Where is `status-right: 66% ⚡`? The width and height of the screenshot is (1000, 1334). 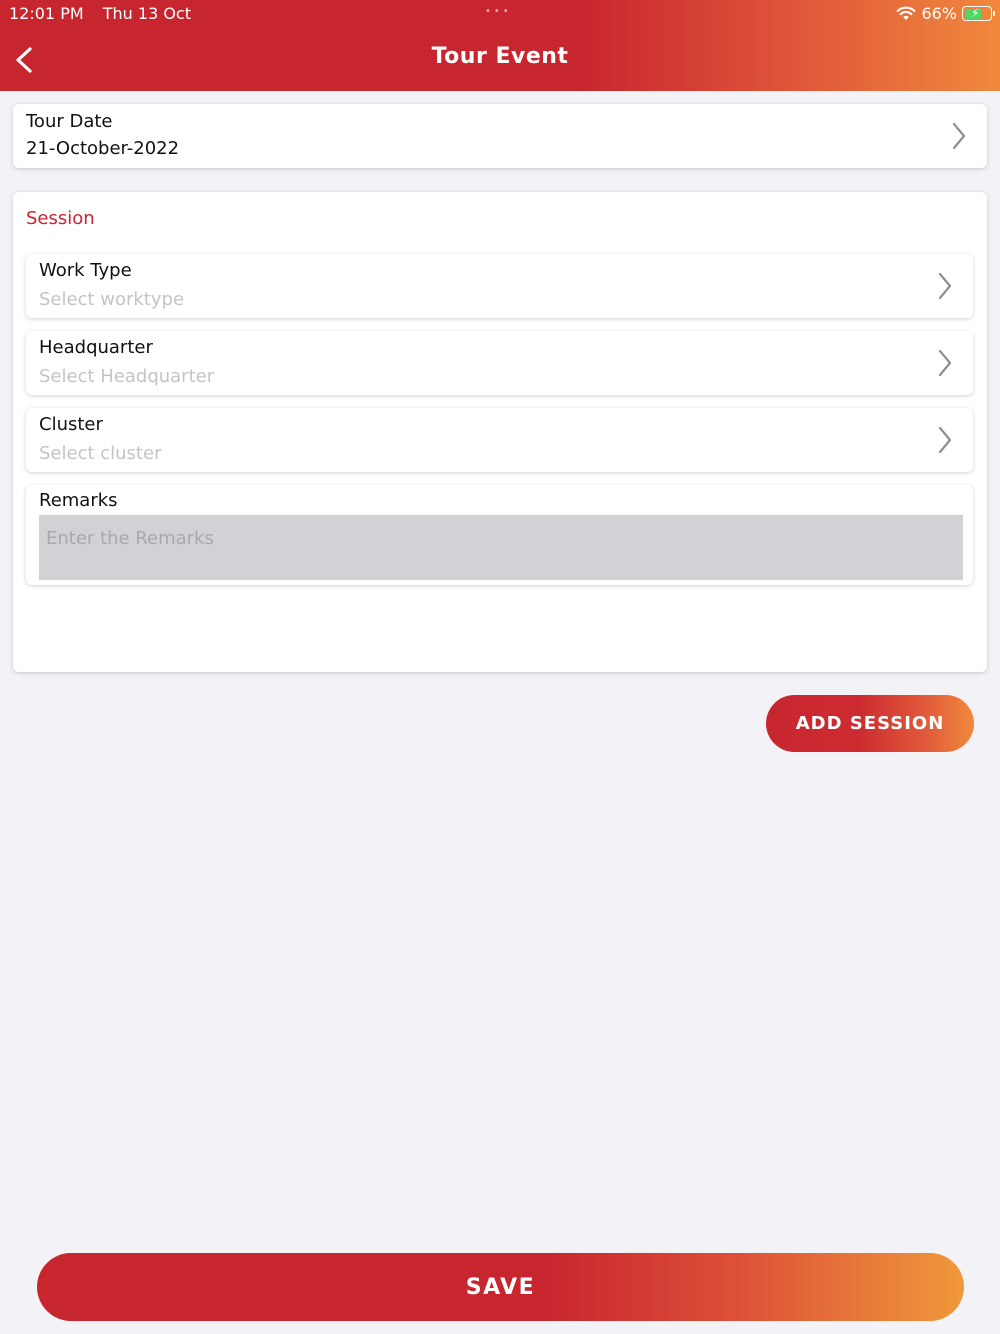 status-right: 66% ⚡ is located at coordinates (945, 13).